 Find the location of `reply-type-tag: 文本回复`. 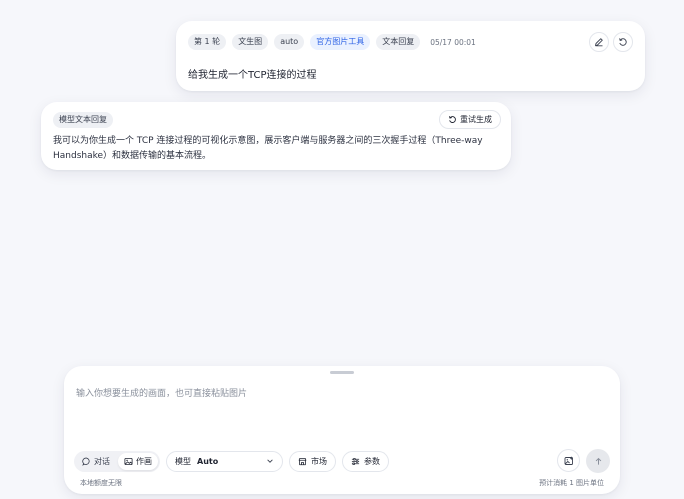

reply-type-tag: 文本回复 is located at coordinates (398, 42).